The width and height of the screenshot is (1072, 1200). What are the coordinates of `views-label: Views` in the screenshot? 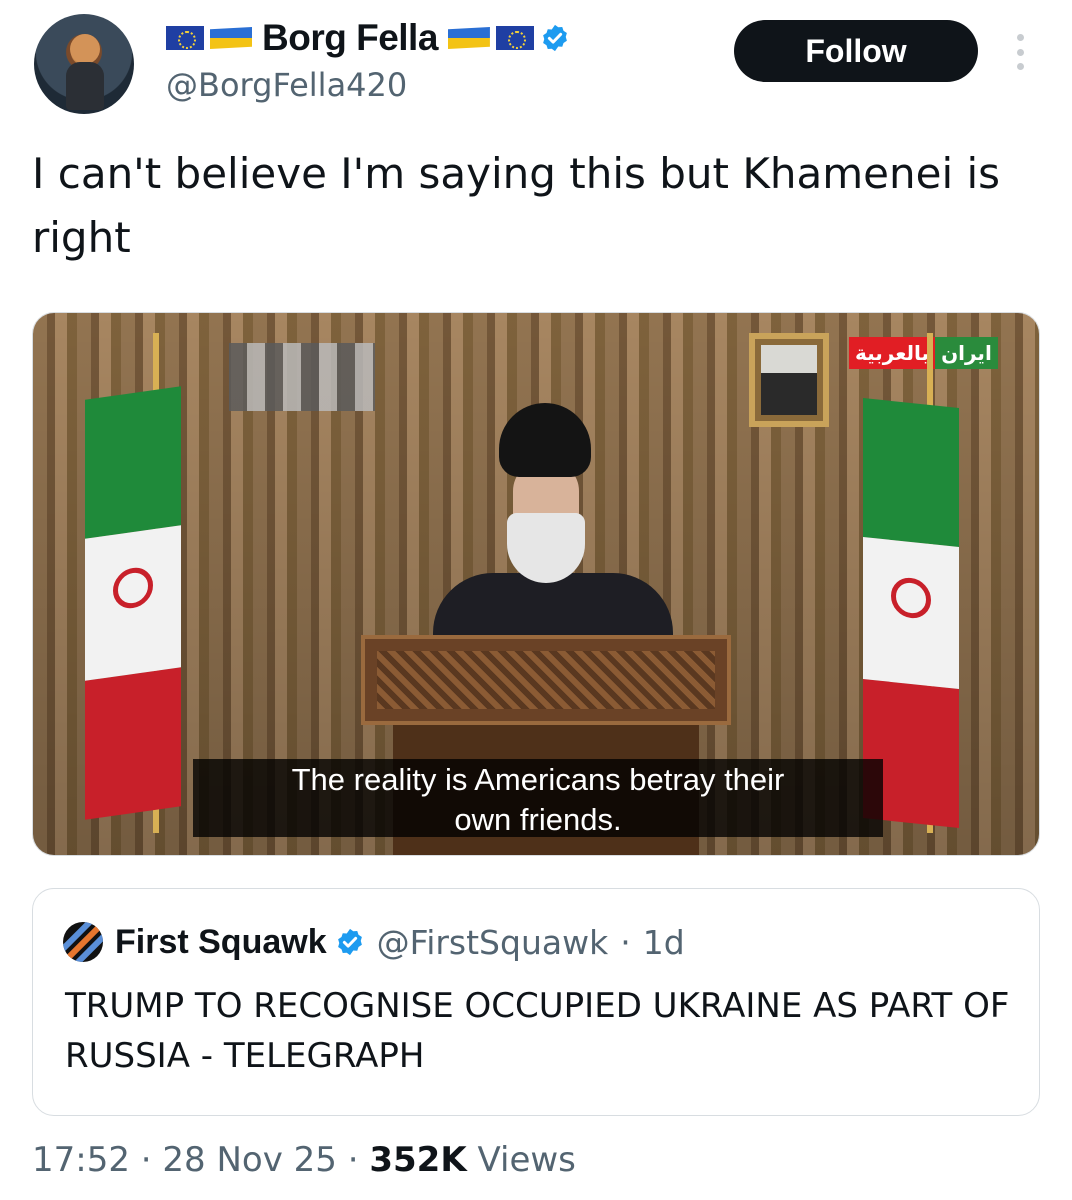 It's located at (526, 1160).